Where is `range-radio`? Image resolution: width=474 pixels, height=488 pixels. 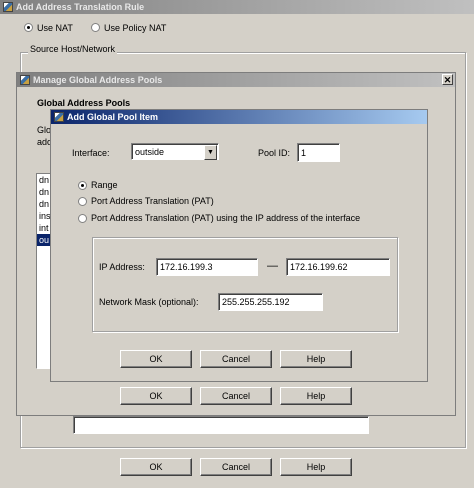 range-radio is located at coordinates (82, 185).